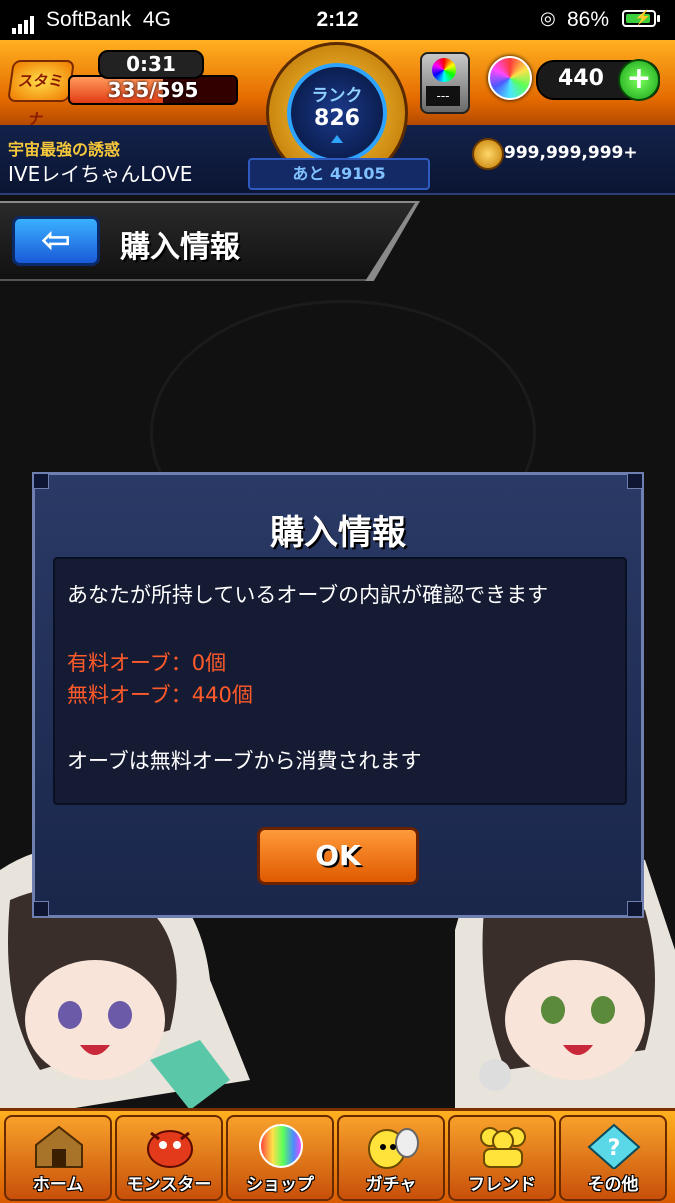  I want to click on dialog-title: 購入情報, so click(338, 533).